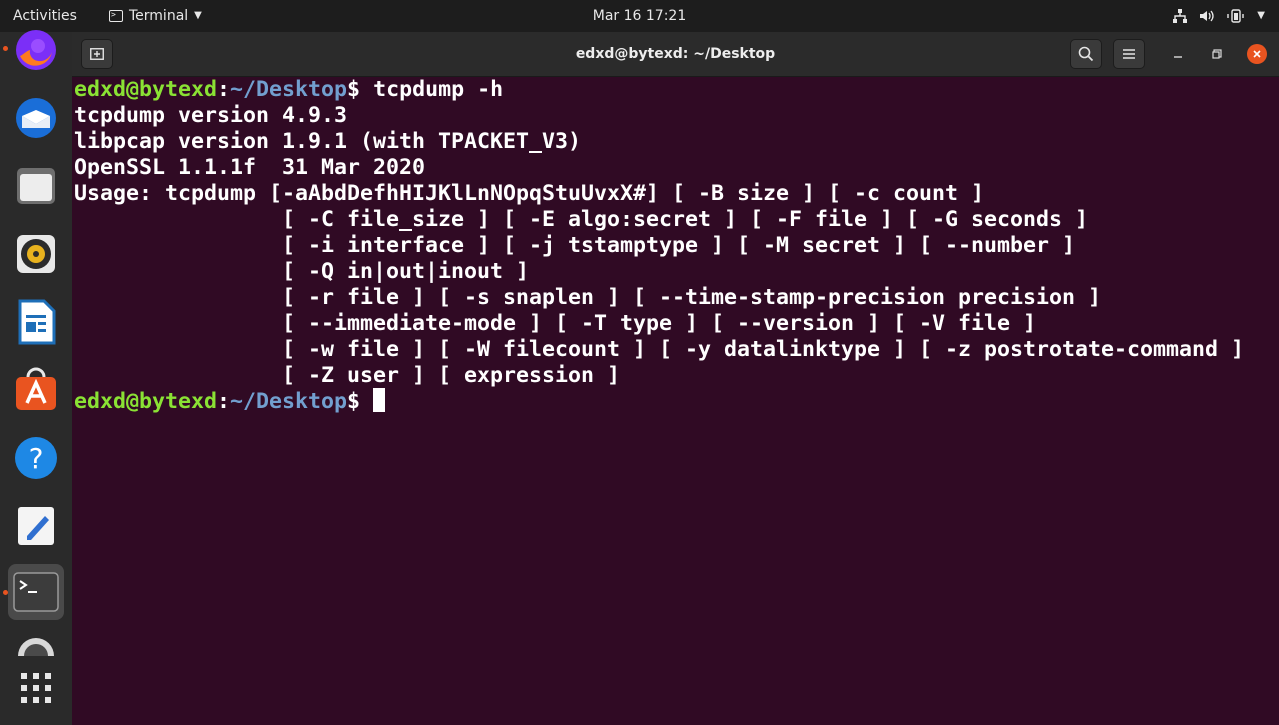 The height and width of the screenshot is (725, 1279). Describe the element at coordinates (379, 400) in the screenshot. I see `text-cursor` at that location.